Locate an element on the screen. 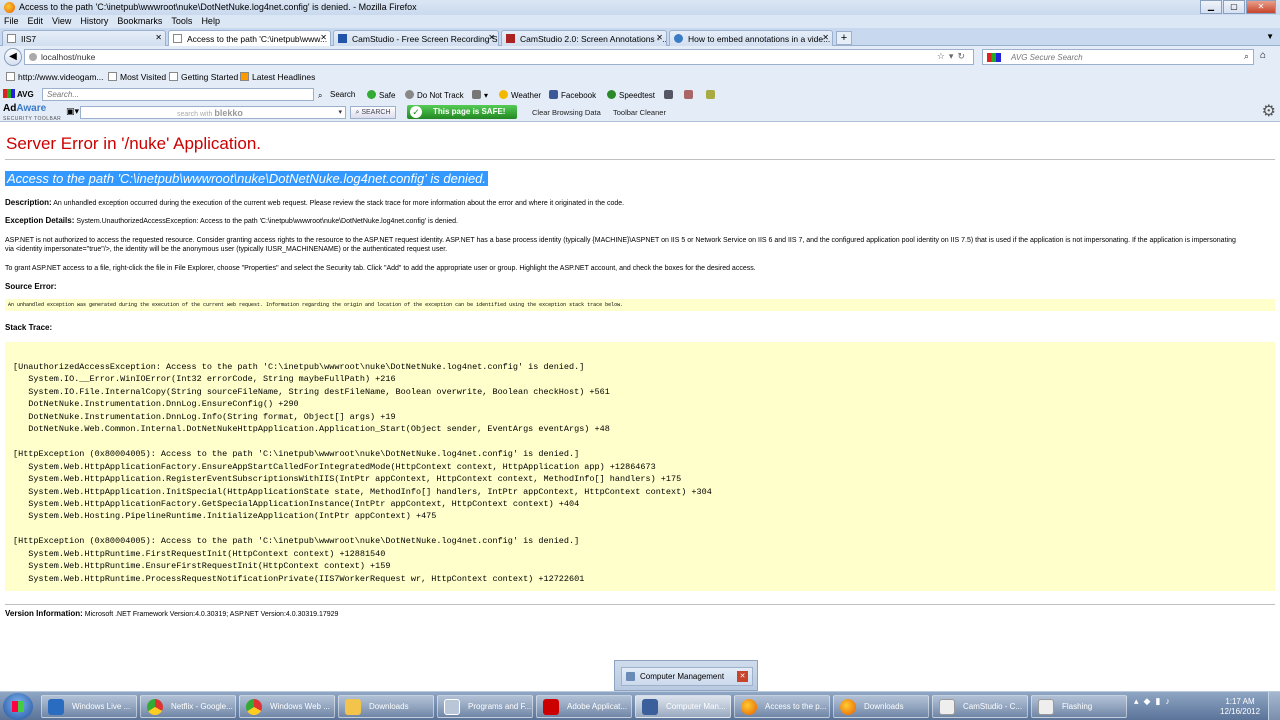 This screenshot has width=1280, height=720. avg-facebook-button: Facebook is located at coordinates (572, 95).